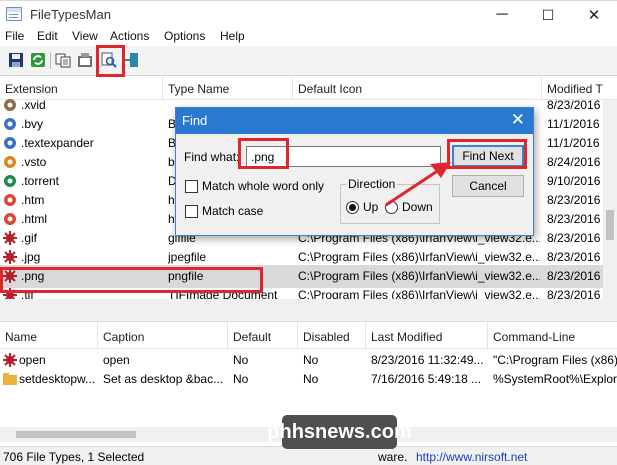  Describe the element at coordinates (471, 457) in the screenshot. I see `nirsoft-link: http://www.nirsoft.net` at that location.